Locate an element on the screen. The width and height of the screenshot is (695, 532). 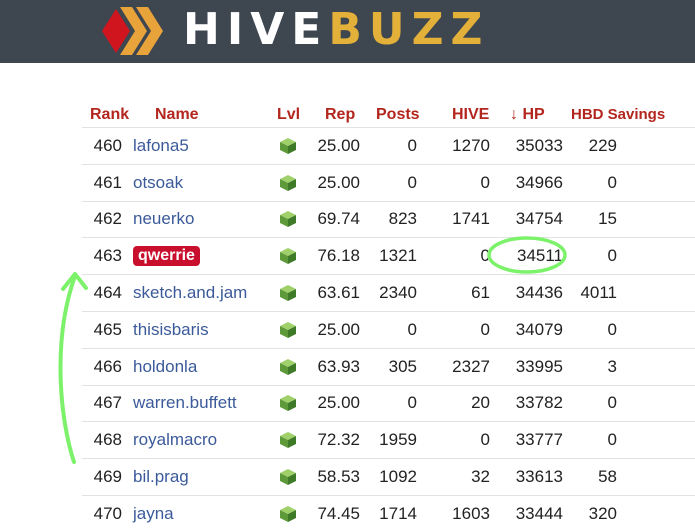
user-name-link: sketch.and.jam is located at coordinates (190, 293).